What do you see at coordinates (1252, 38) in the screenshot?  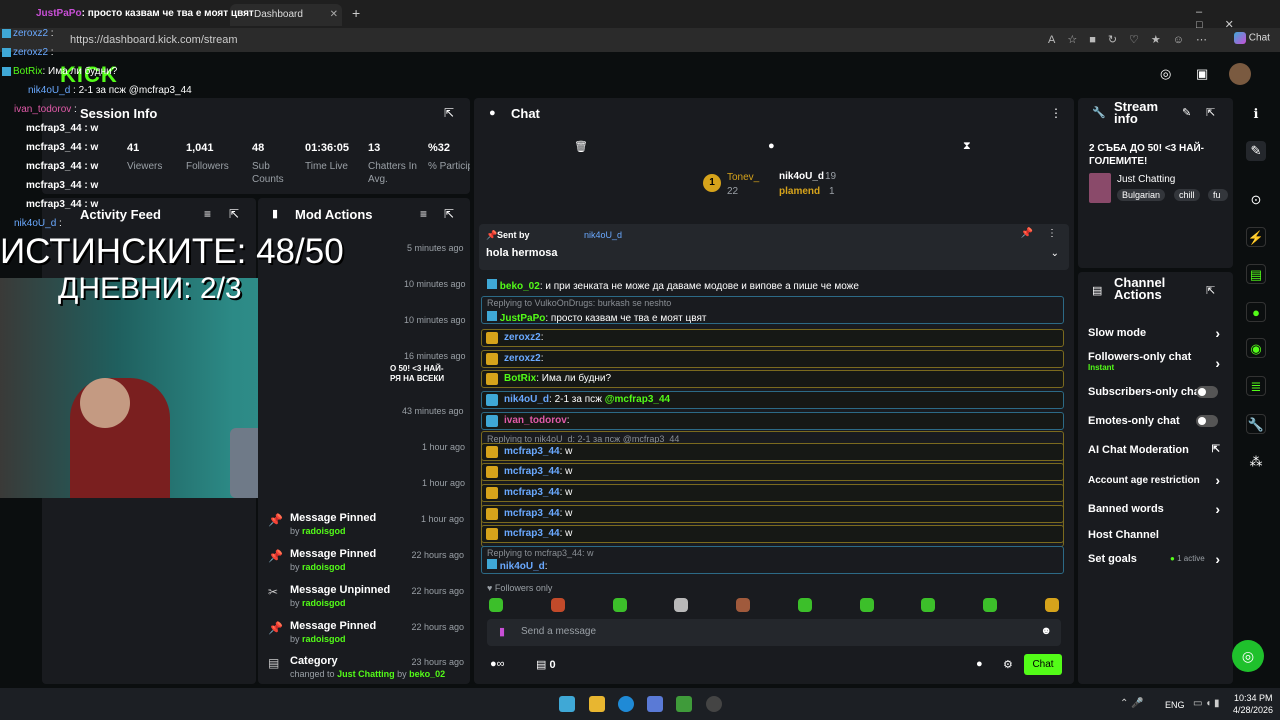 I see `copilot-chat-button: Chat` at bounding box center [1252, 38].